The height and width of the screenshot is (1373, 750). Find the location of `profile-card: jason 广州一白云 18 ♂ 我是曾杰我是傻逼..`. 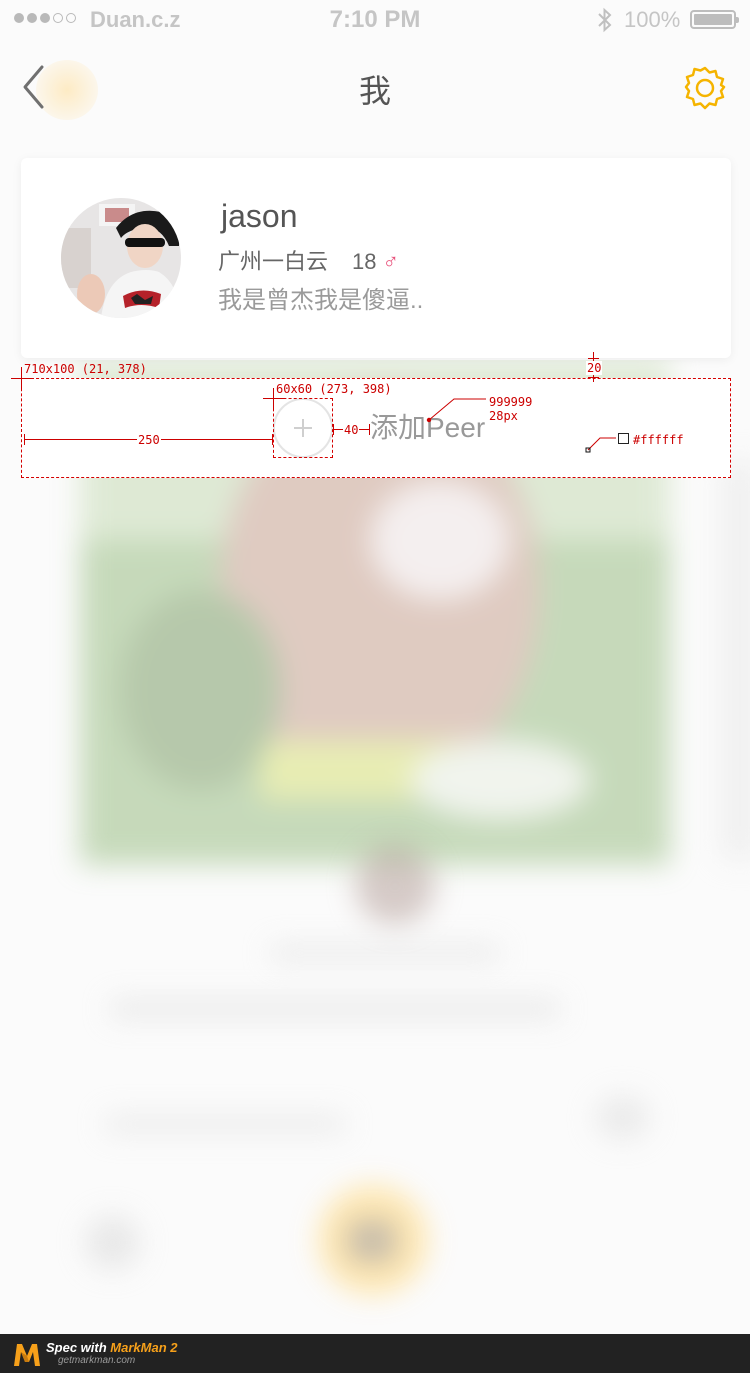

profile-card: jason 广州一白云 18 ♂ 我是曾杰我是傻逼.. is located at coordinates (376, 258).